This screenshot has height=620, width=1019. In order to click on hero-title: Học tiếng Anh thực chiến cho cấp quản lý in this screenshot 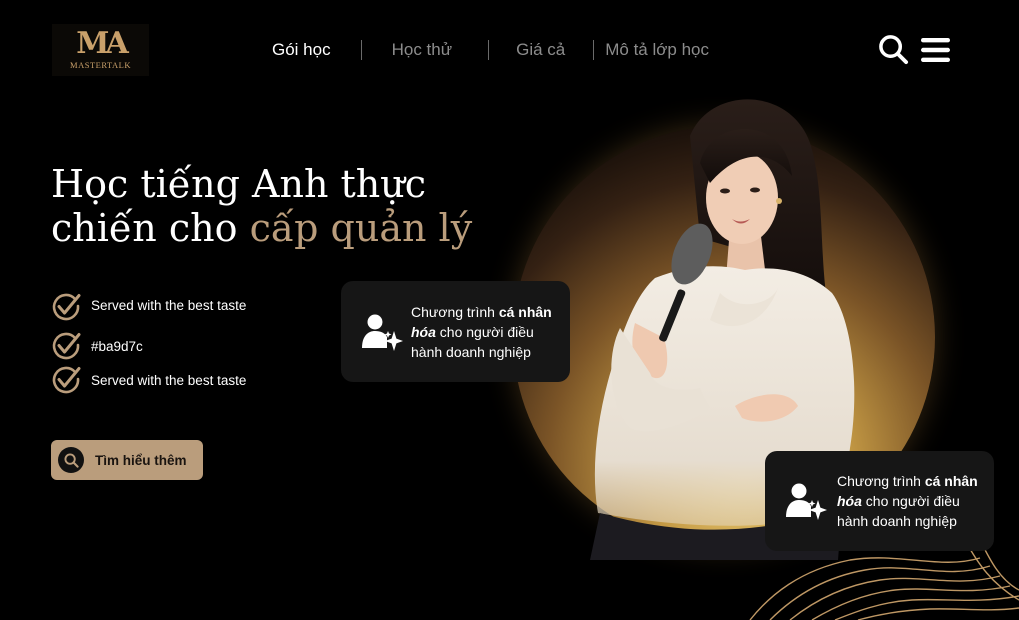, I will do `click(261, 206)`.